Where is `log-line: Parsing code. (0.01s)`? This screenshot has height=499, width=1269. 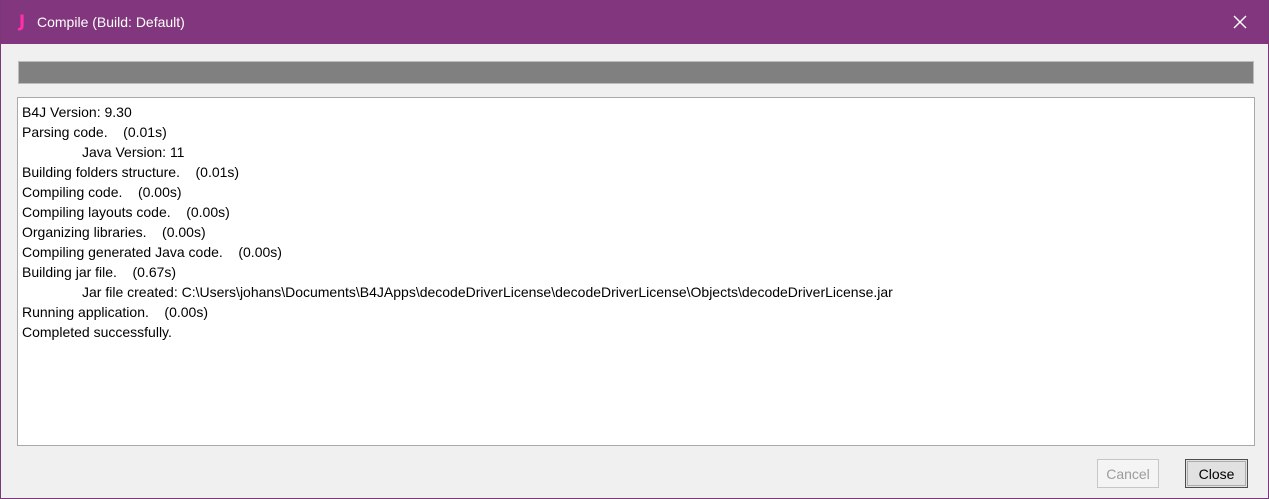 log-line: Parsing code. (0.01s) is located at coordinates (94, 132).